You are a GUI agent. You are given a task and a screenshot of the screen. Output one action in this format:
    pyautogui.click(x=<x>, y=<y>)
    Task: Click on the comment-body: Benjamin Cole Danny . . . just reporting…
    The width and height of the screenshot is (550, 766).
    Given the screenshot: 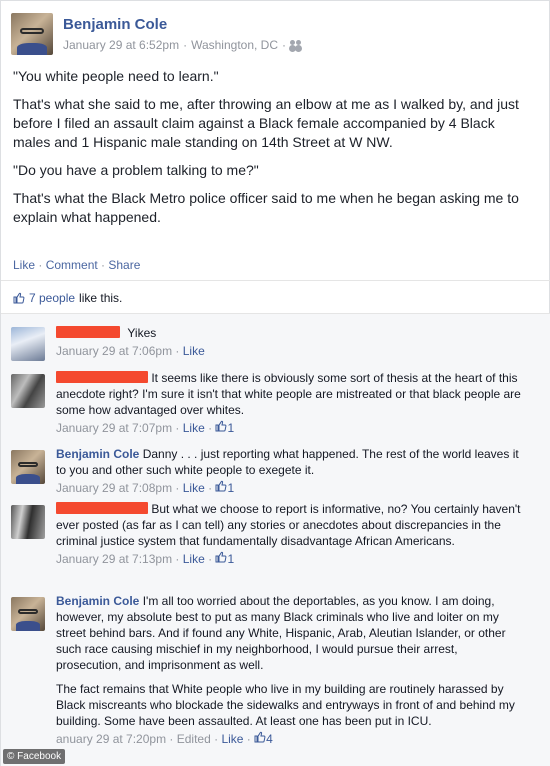 What is the action you would take?
    pyautogui.click(x=291, y=471)
    